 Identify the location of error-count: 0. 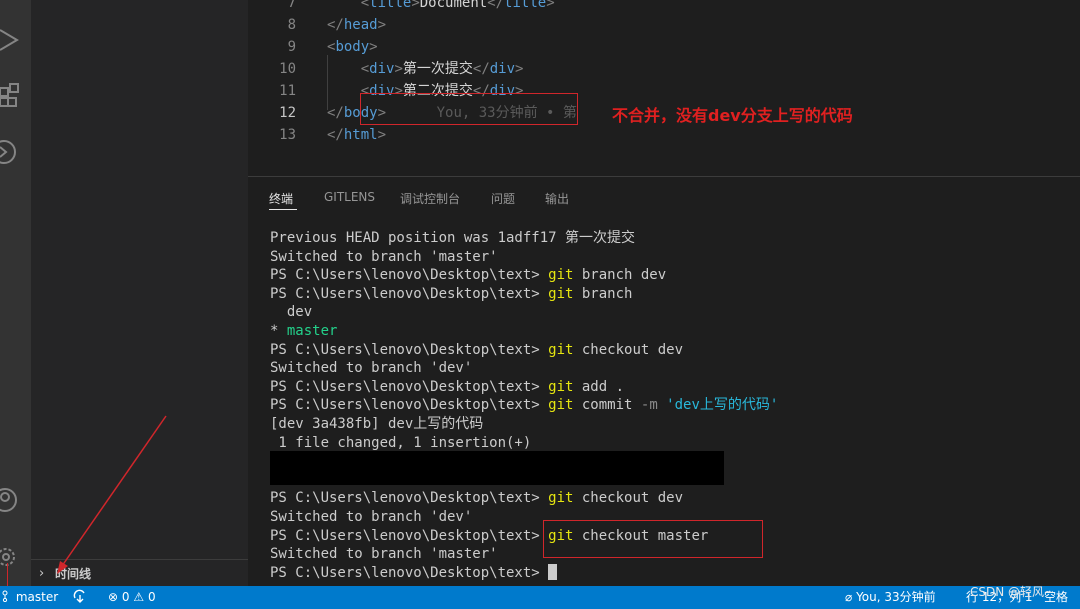
(125, 597).